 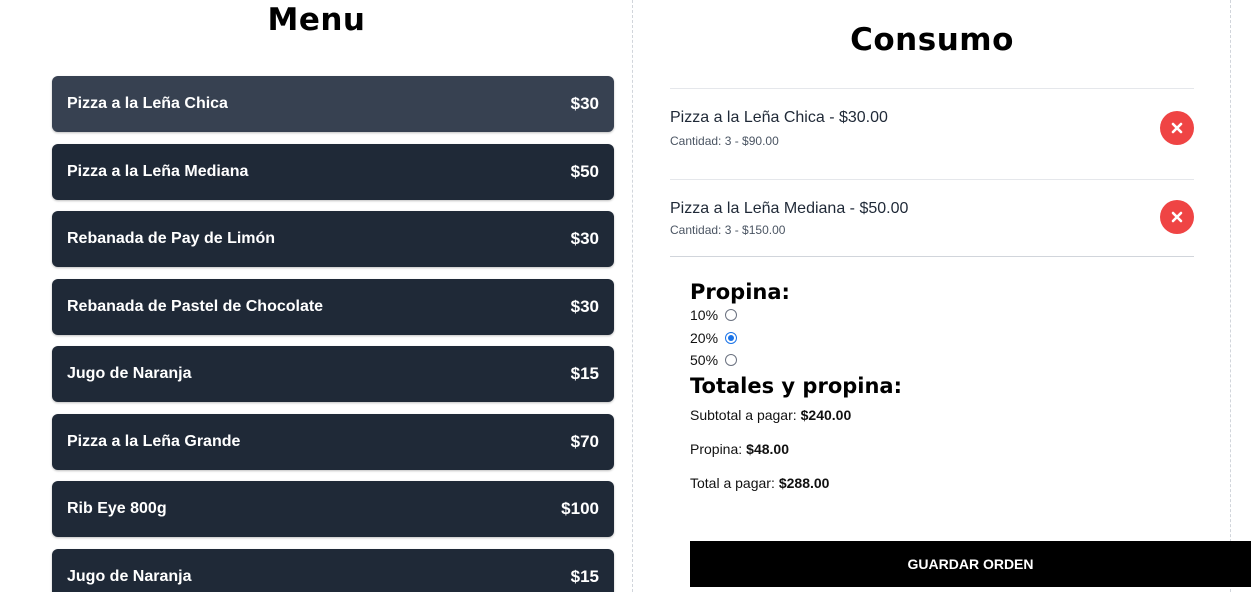 What do you see at coordinates (584, 171) in the screenshot?
I see `menu-item-price: $50` at bounding box center [584, 171].